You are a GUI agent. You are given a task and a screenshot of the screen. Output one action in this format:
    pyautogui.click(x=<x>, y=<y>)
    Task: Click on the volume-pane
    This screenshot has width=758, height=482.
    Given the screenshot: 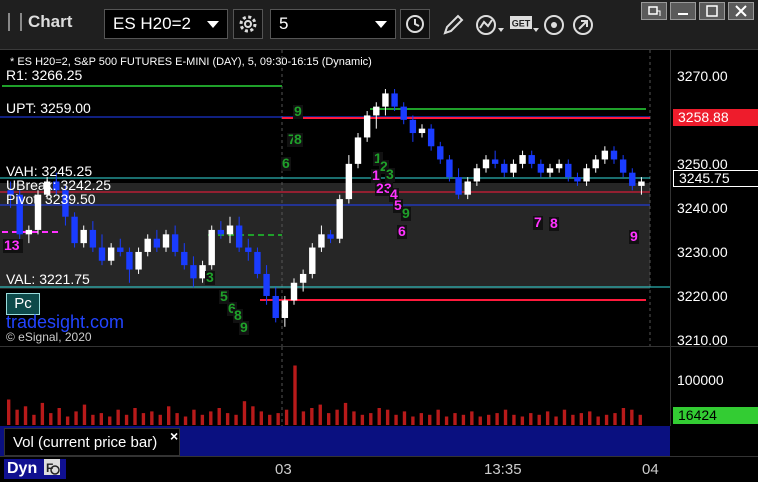 What is the action you would take?
    pyautogui.click(x=335, y=386)
    